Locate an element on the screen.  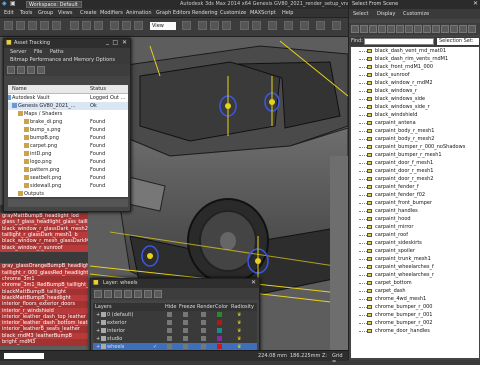
asset-row: sidewall.png Found is located at coordinates (68, 186).